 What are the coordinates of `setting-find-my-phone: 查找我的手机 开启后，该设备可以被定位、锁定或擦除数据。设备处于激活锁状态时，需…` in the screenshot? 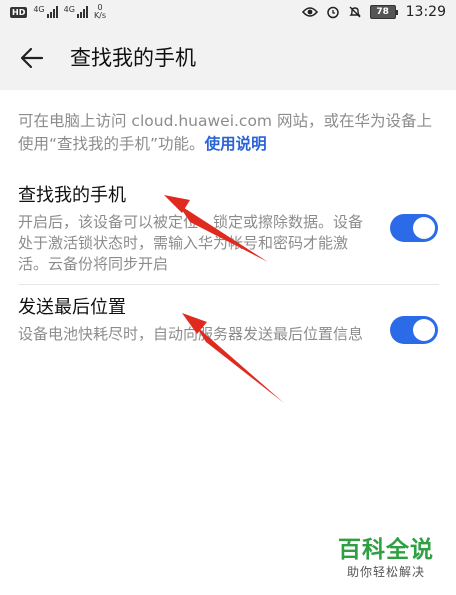 It's located at (228, 229).